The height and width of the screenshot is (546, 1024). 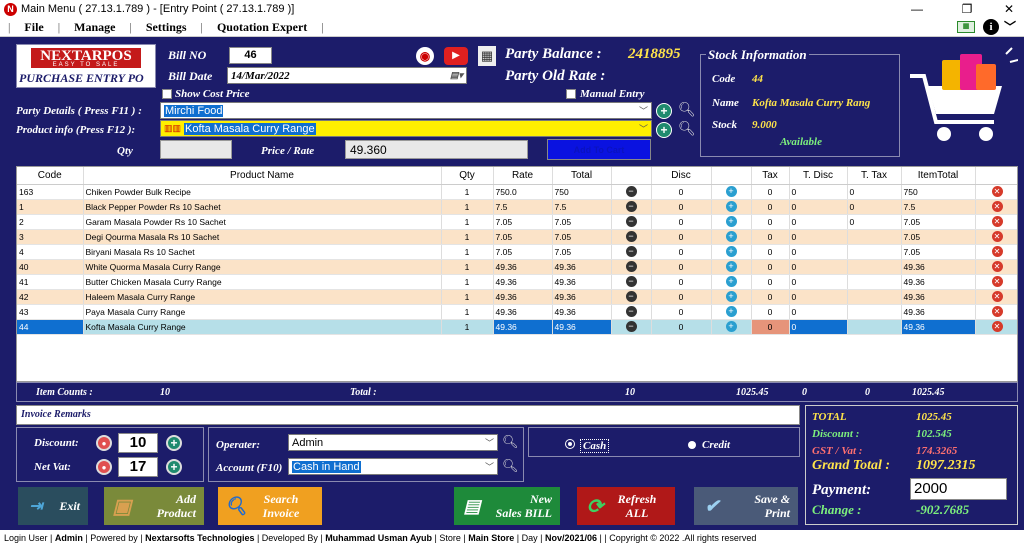 I want to click on cell-product-name: Kofta Masala Curry Range, so click(x=262, y=327).